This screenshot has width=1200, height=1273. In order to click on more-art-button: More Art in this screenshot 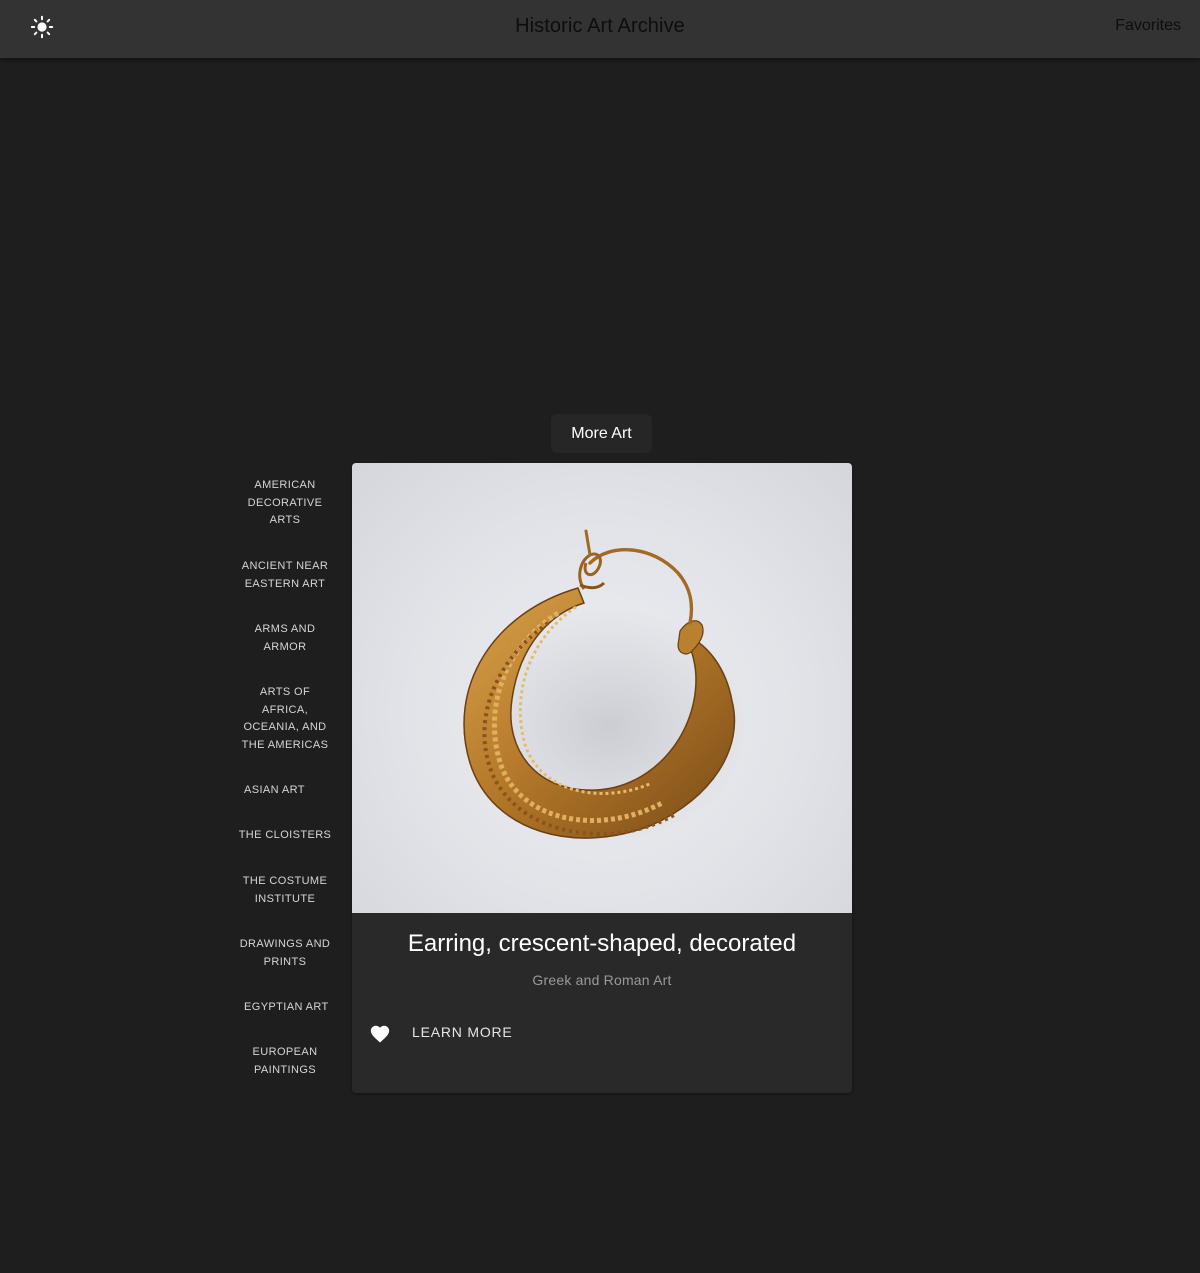, I will do `click(601, 433)`.